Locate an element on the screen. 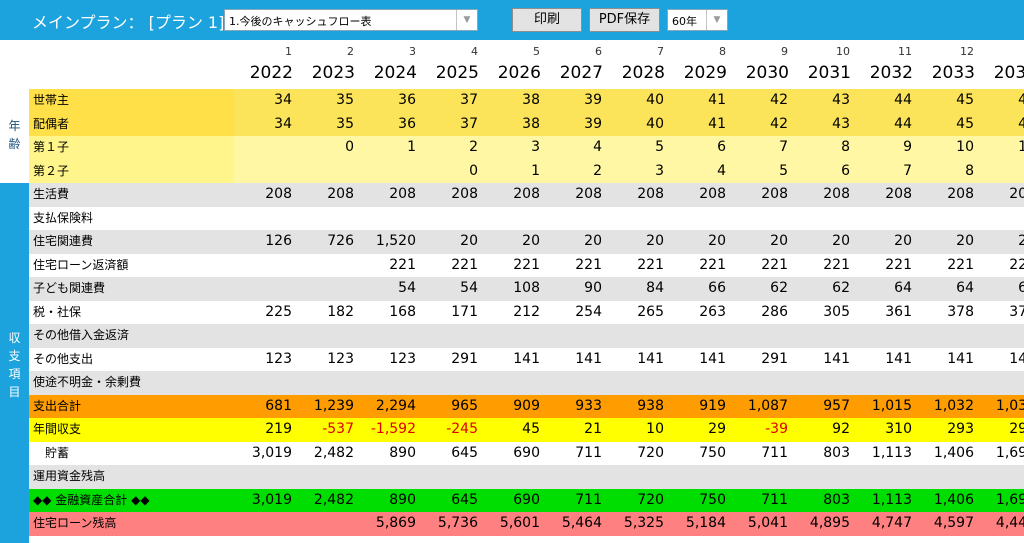  value-cell: 254 is located at coordinates (575, 312).